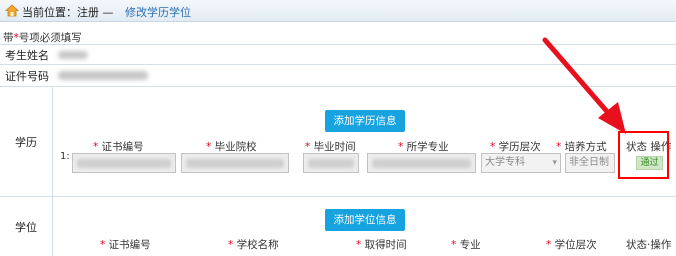 This screenshot has height=256, width=676. What do you see at coordinates (338, 76) in the screenshot?
I see `id-number-row: 证件号码` at bounding box center [338, 76].